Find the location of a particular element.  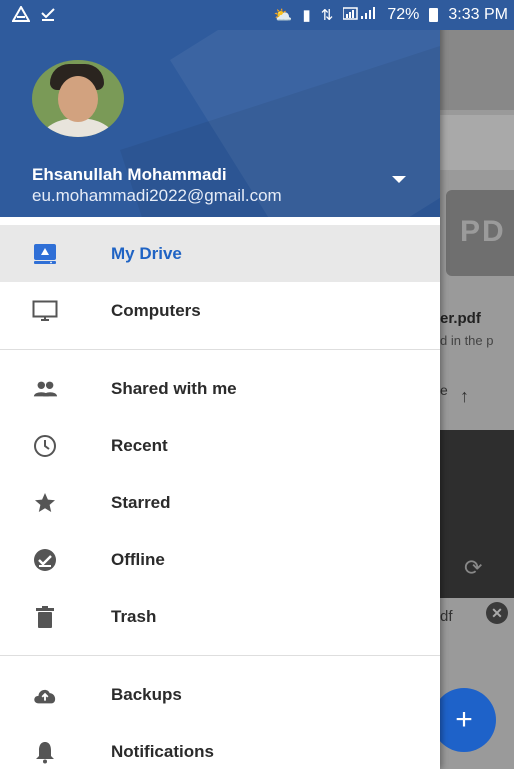

menu-item-label: Shared with me is located at coordinates (174, 388).